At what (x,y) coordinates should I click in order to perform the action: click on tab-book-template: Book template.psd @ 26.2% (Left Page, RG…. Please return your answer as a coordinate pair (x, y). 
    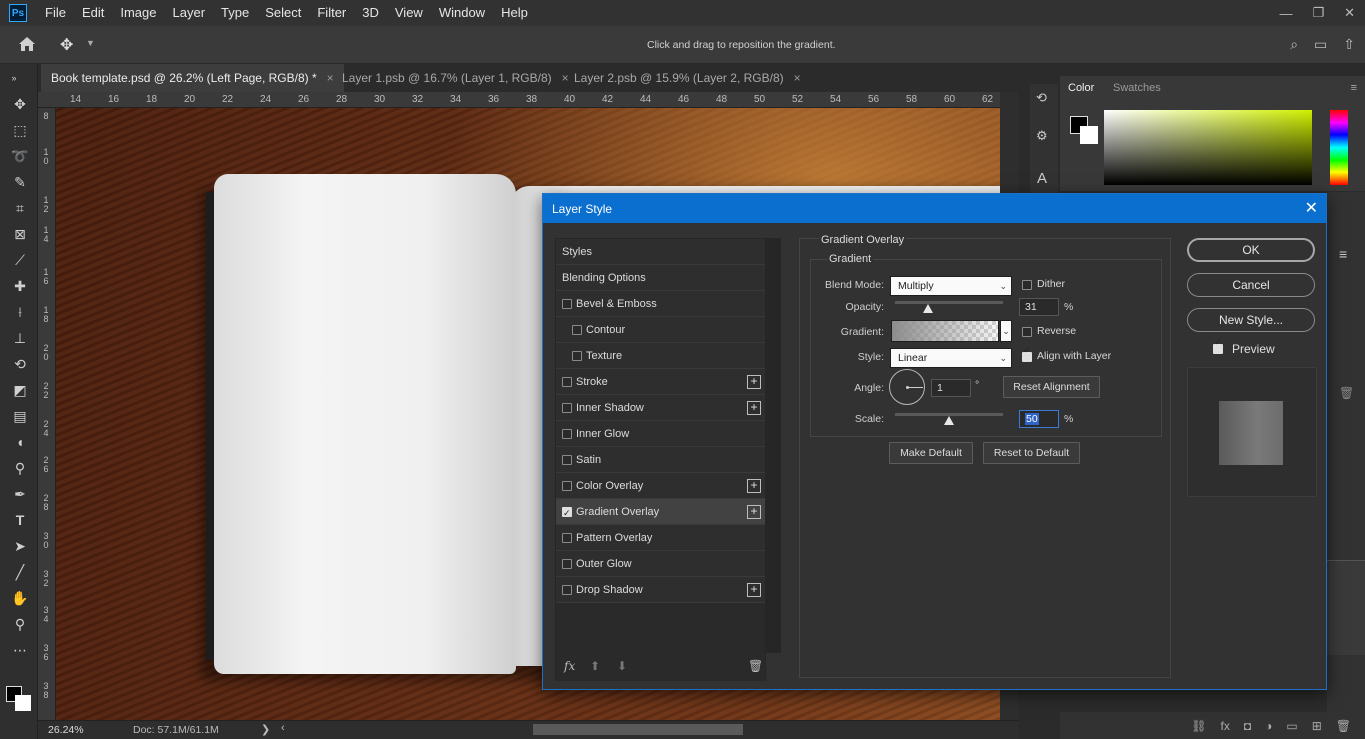
    Looking at the image, I should click on (192, 78).